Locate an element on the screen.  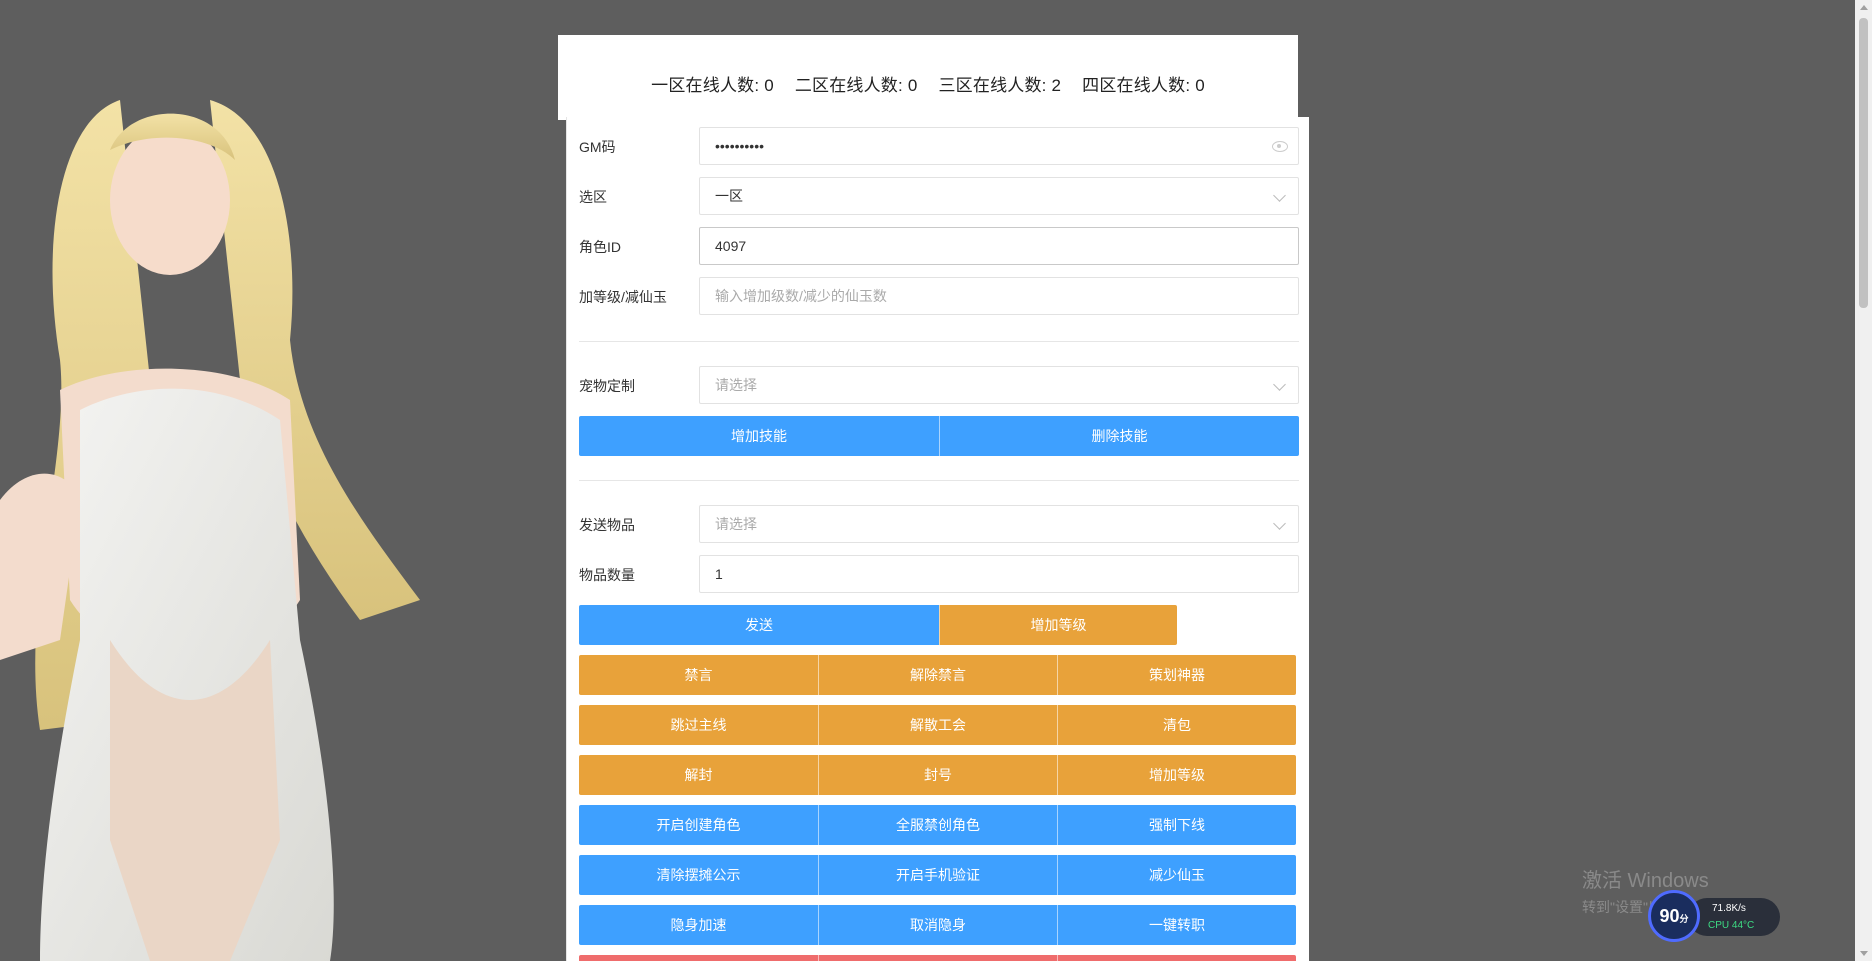
force-offline-button: 强制下线 is located at coordinates (1176, 825).